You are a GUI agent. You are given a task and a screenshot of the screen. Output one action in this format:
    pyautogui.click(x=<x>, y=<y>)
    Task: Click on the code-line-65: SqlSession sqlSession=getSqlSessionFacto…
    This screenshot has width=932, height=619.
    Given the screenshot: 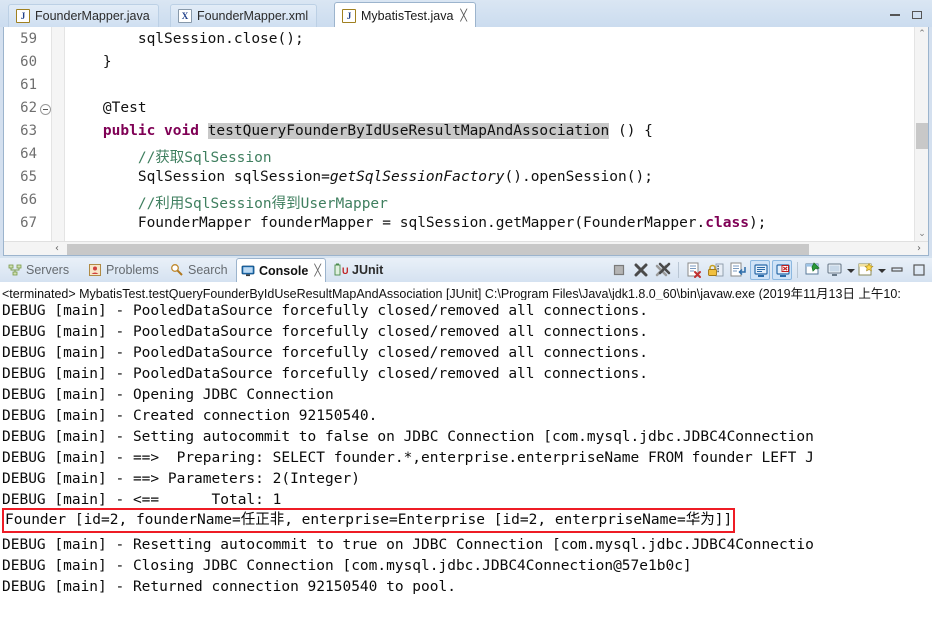 What is the action you would take?
    pyautogui.click(x=360, y=177)
    